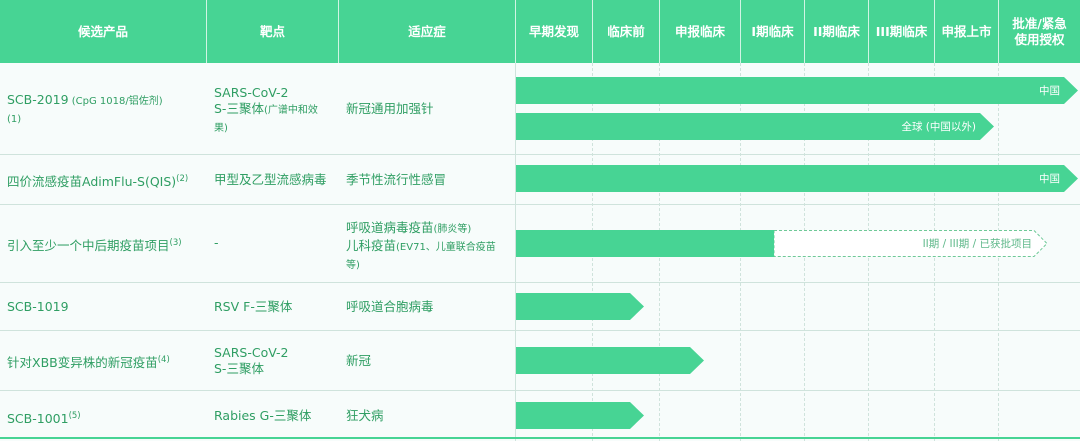  Describe the element at coordinates (270, 179) in the screenshot. I see `target-cell: 甲型及乙型流感病毒` at that location.